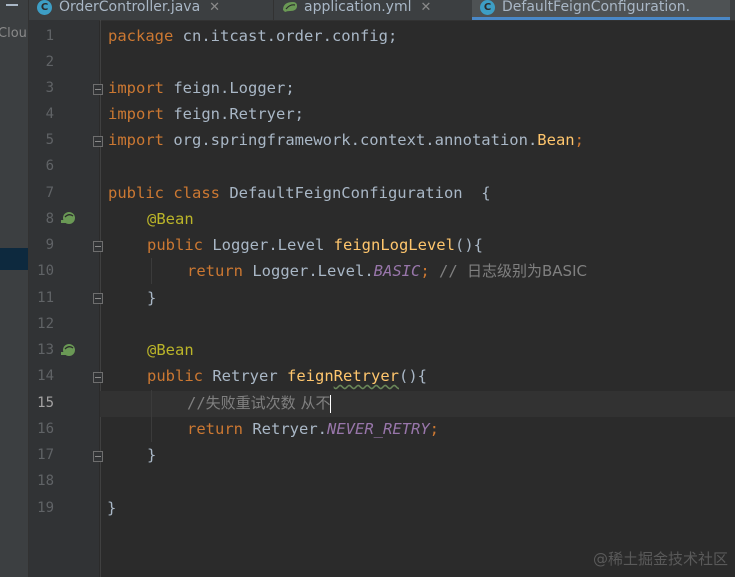 The width and height of the screenshot is (735, 577). Describe the element at coordinates (351, 140) in the screenshot. I see `code-text: org.springframework.context.annotation.` at that location.